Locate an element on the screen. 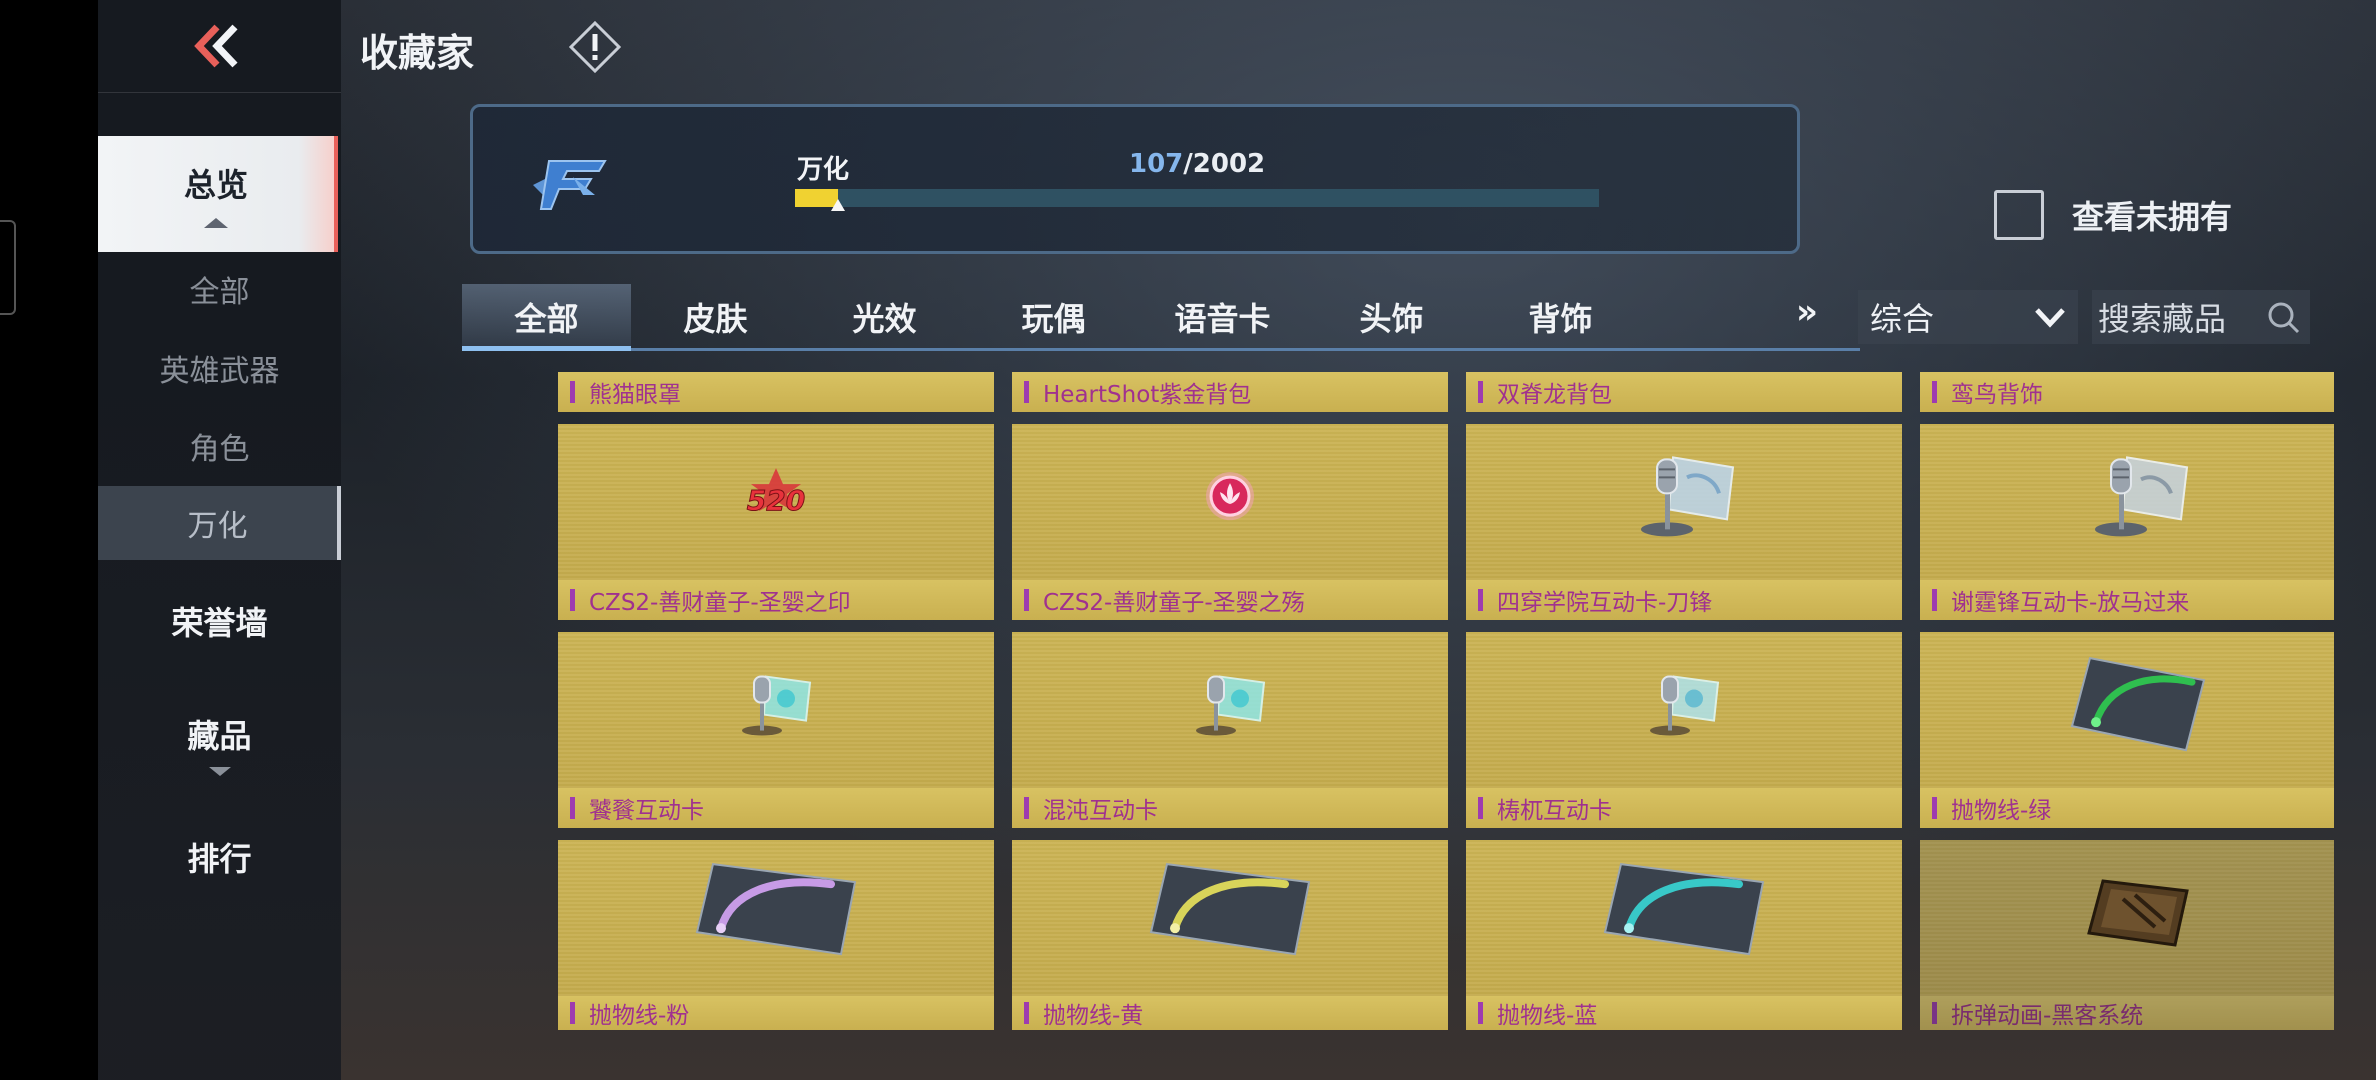 This screenshot has width=2376, height=1080. item-thumbnail: 520 is located at coordinates (776, 502).